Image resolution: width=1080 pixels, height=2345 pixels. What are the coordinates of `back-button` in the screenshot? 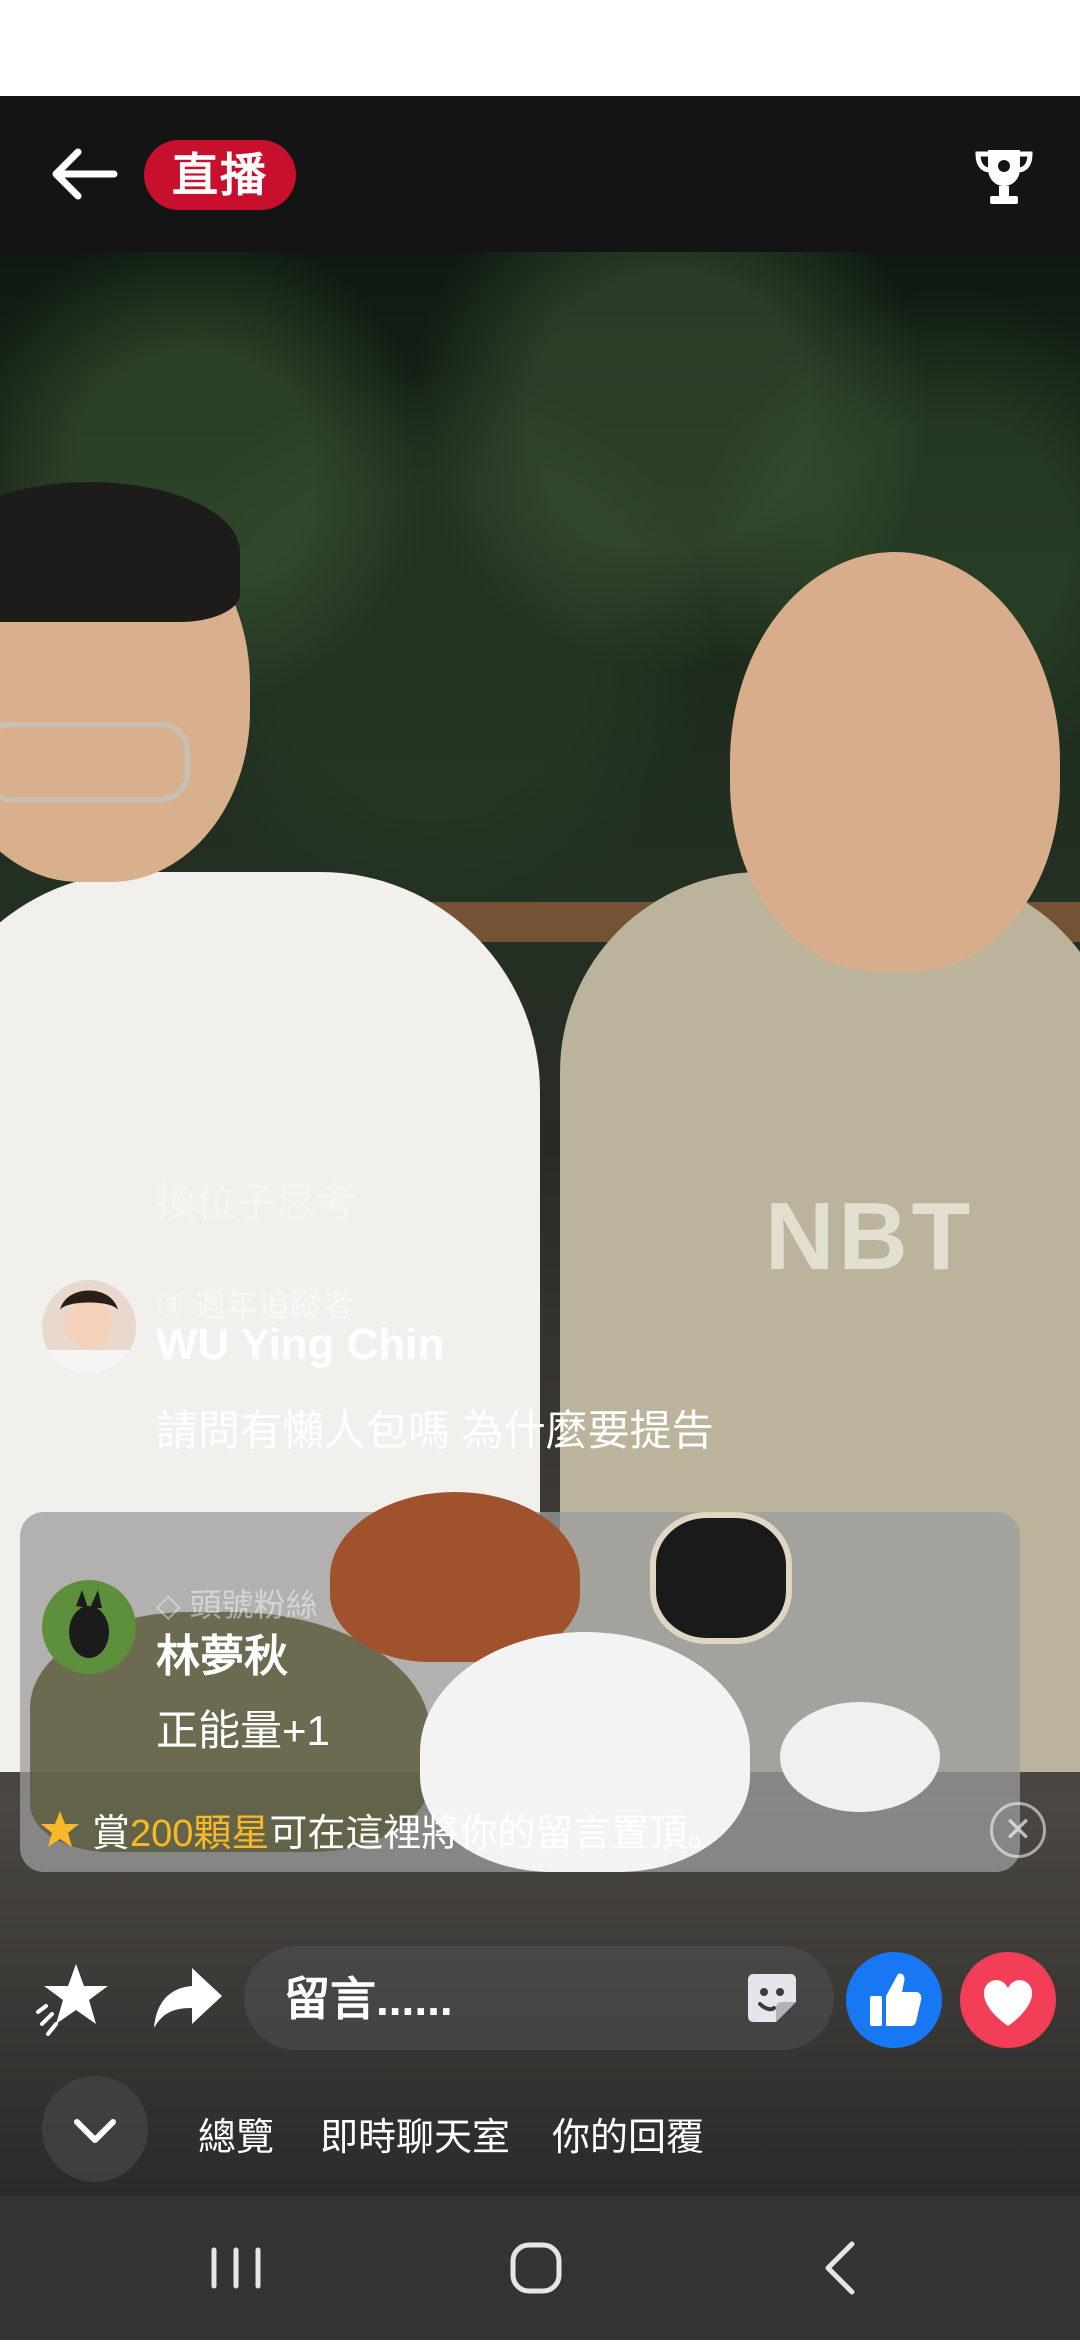 It's located at (85, 175).